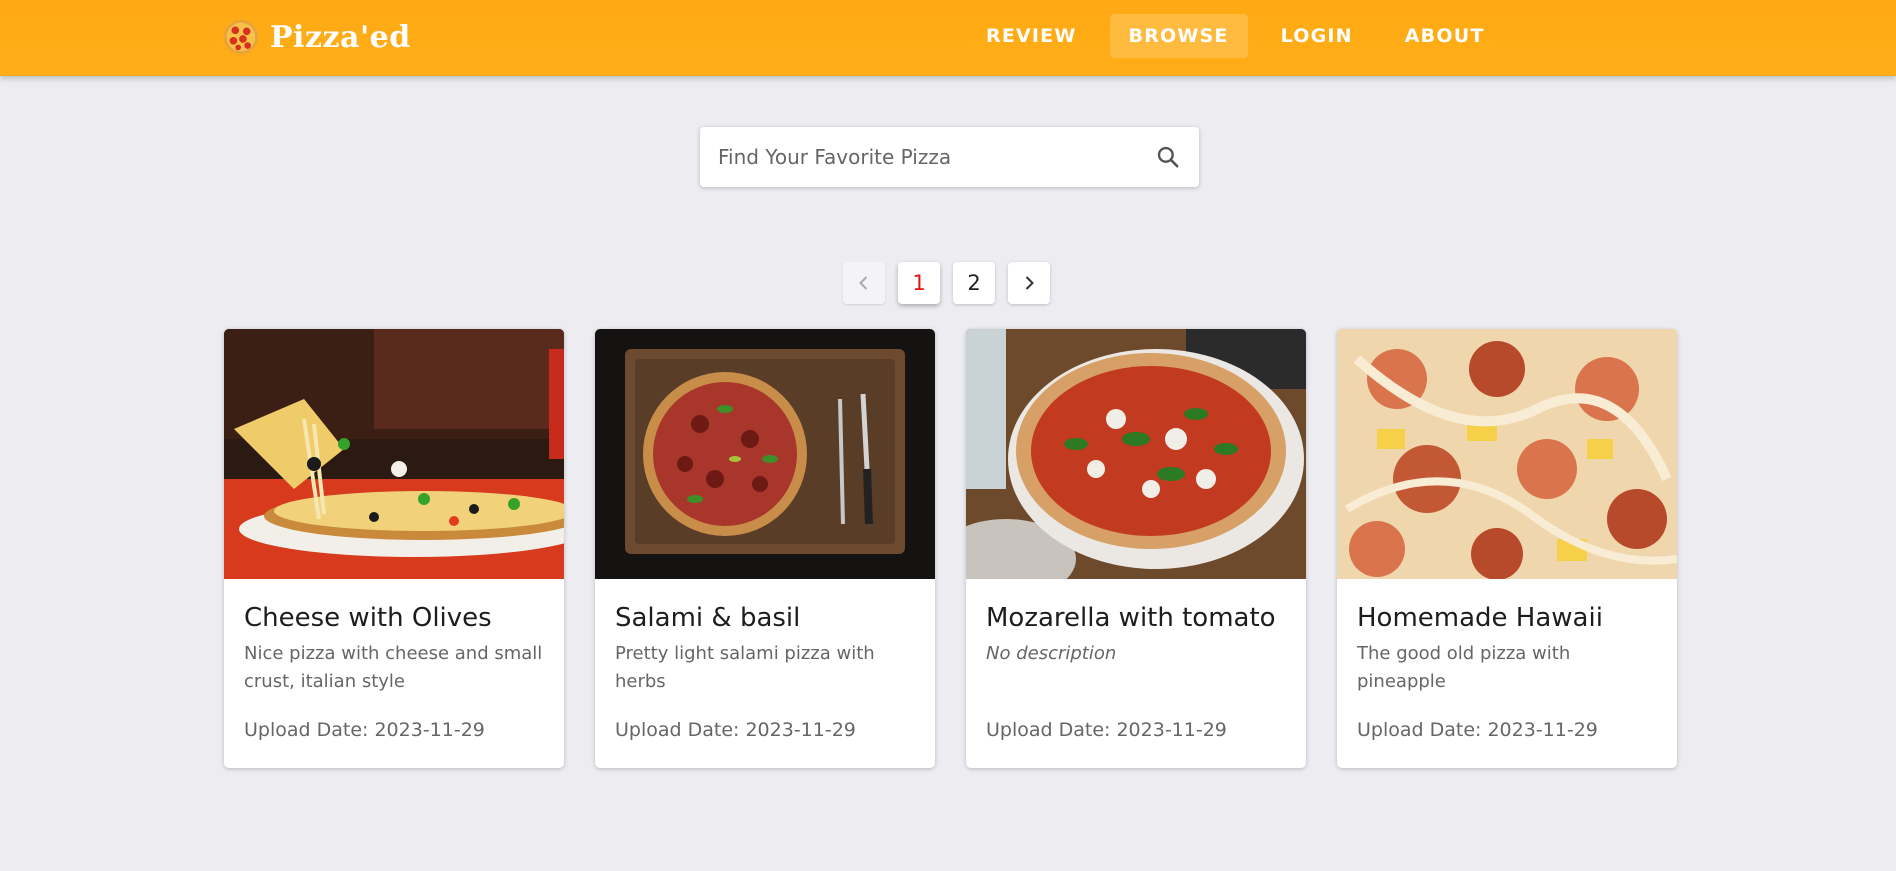  What do you see at coordinates (368, 618) in the screenshot?
I see `card-title: Cheese with Olives` at bounding box center [368, 618].